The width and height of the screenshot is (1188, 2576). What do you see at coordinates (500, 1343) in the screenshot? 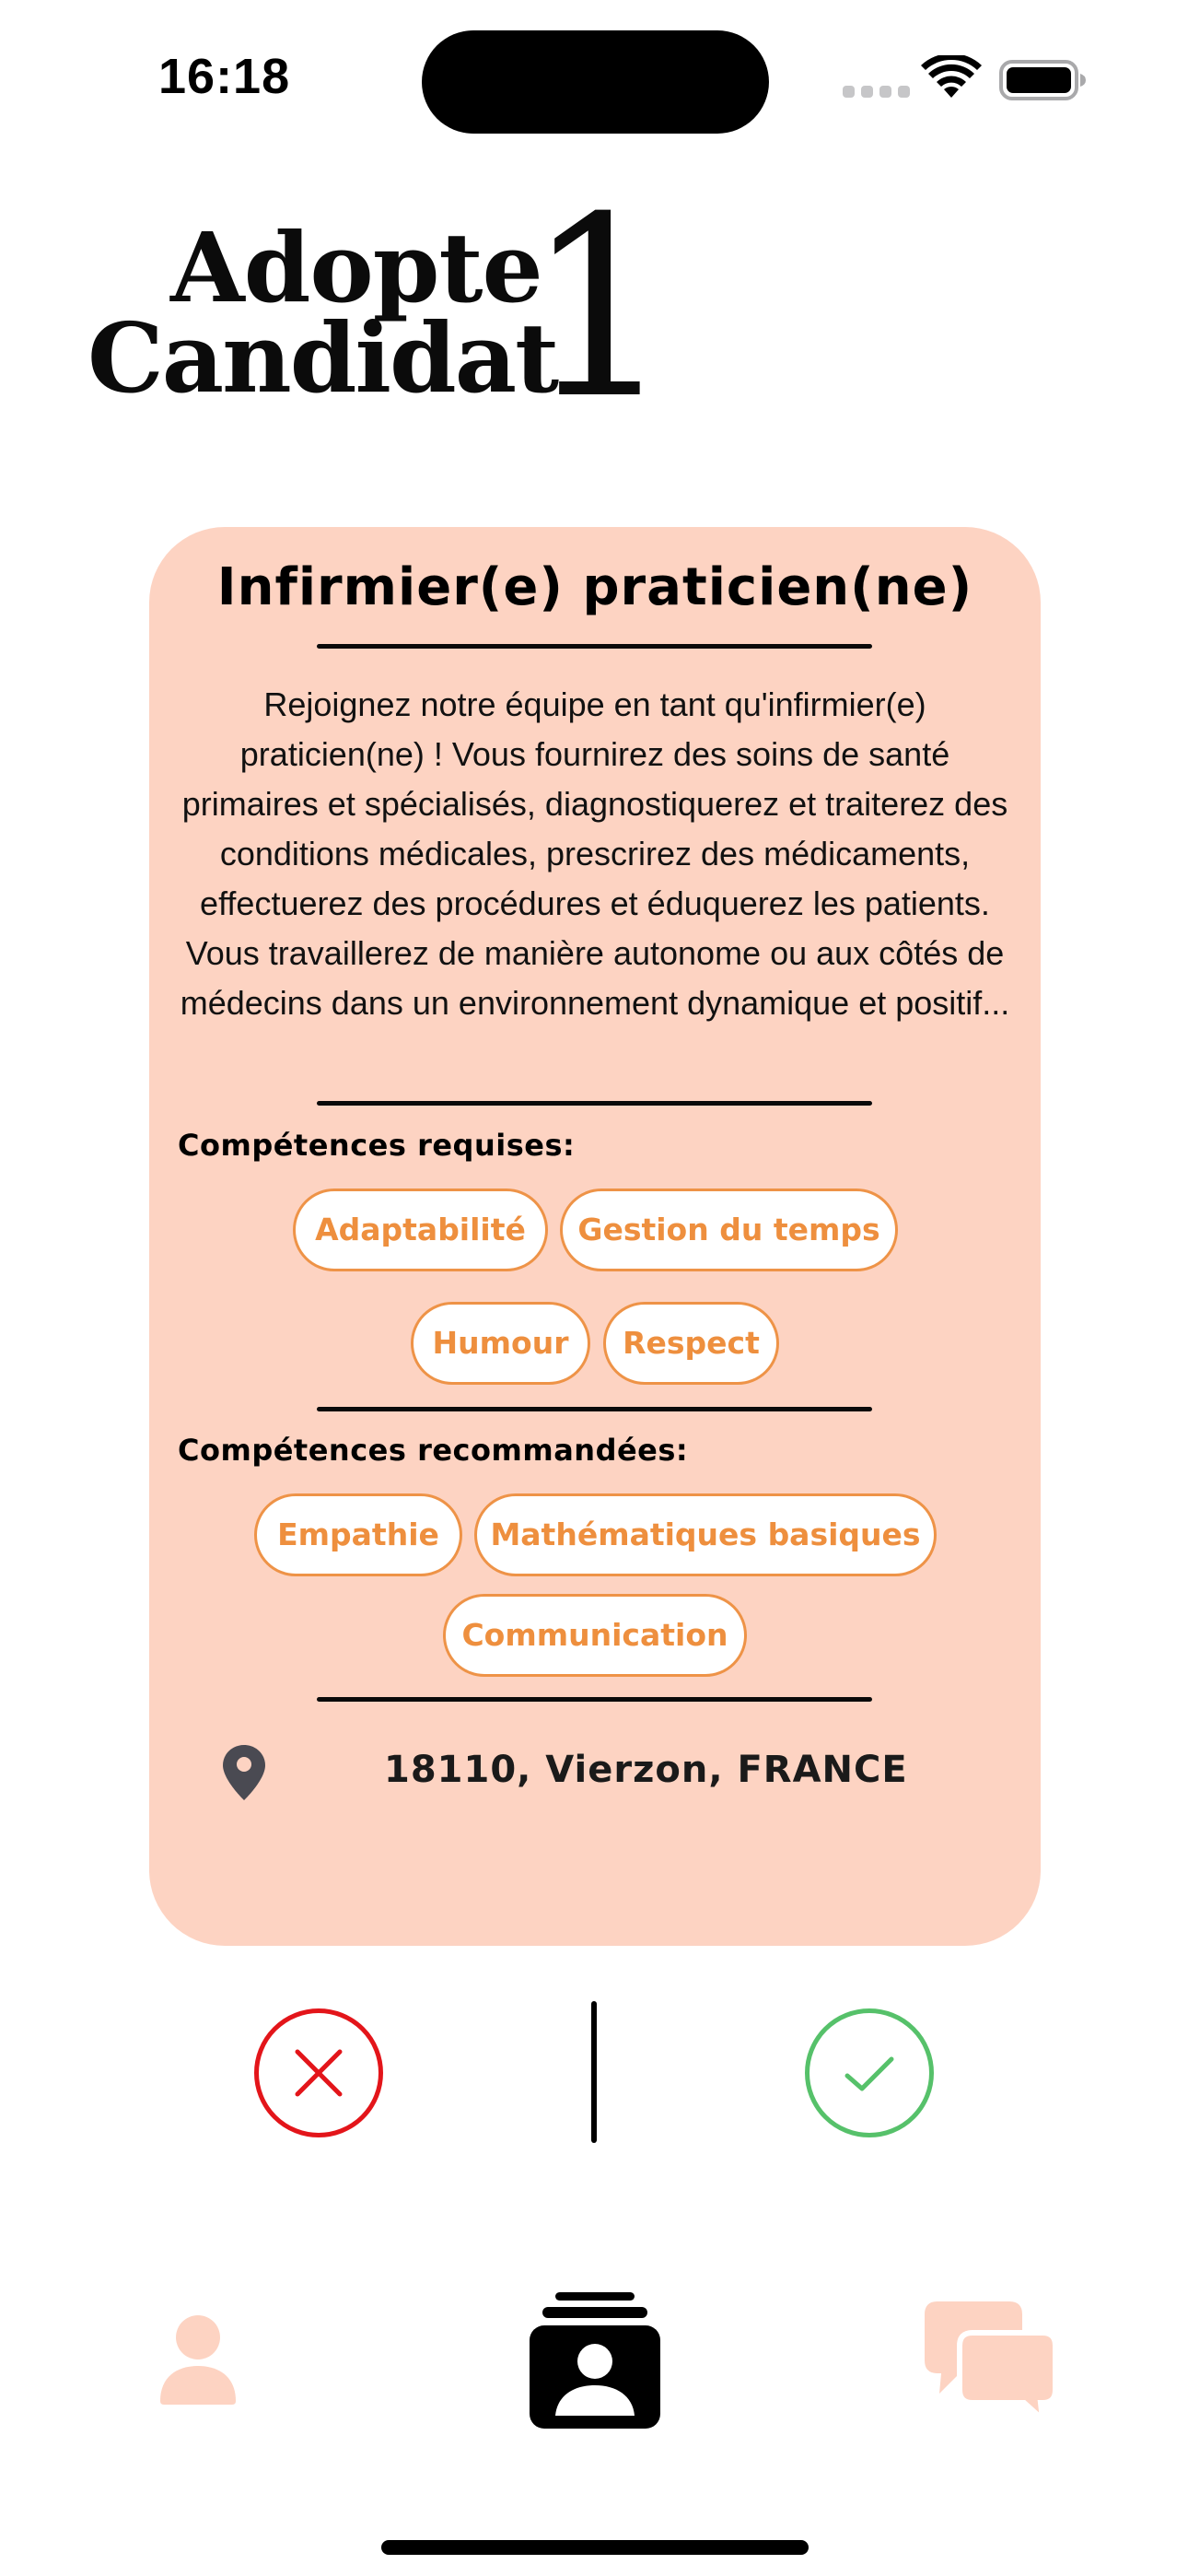
I see `required-skill-chip: Humour` at bounding box center [500, 1343].